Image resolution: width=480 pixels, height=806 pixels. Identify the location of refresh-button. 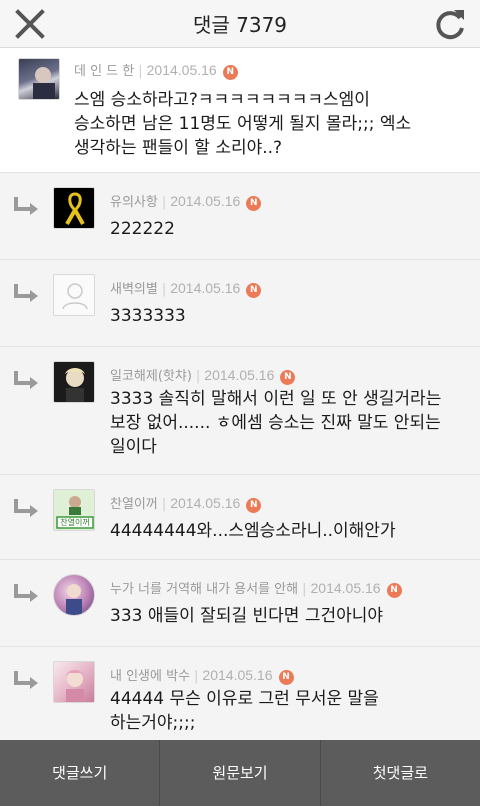
(450, 24).